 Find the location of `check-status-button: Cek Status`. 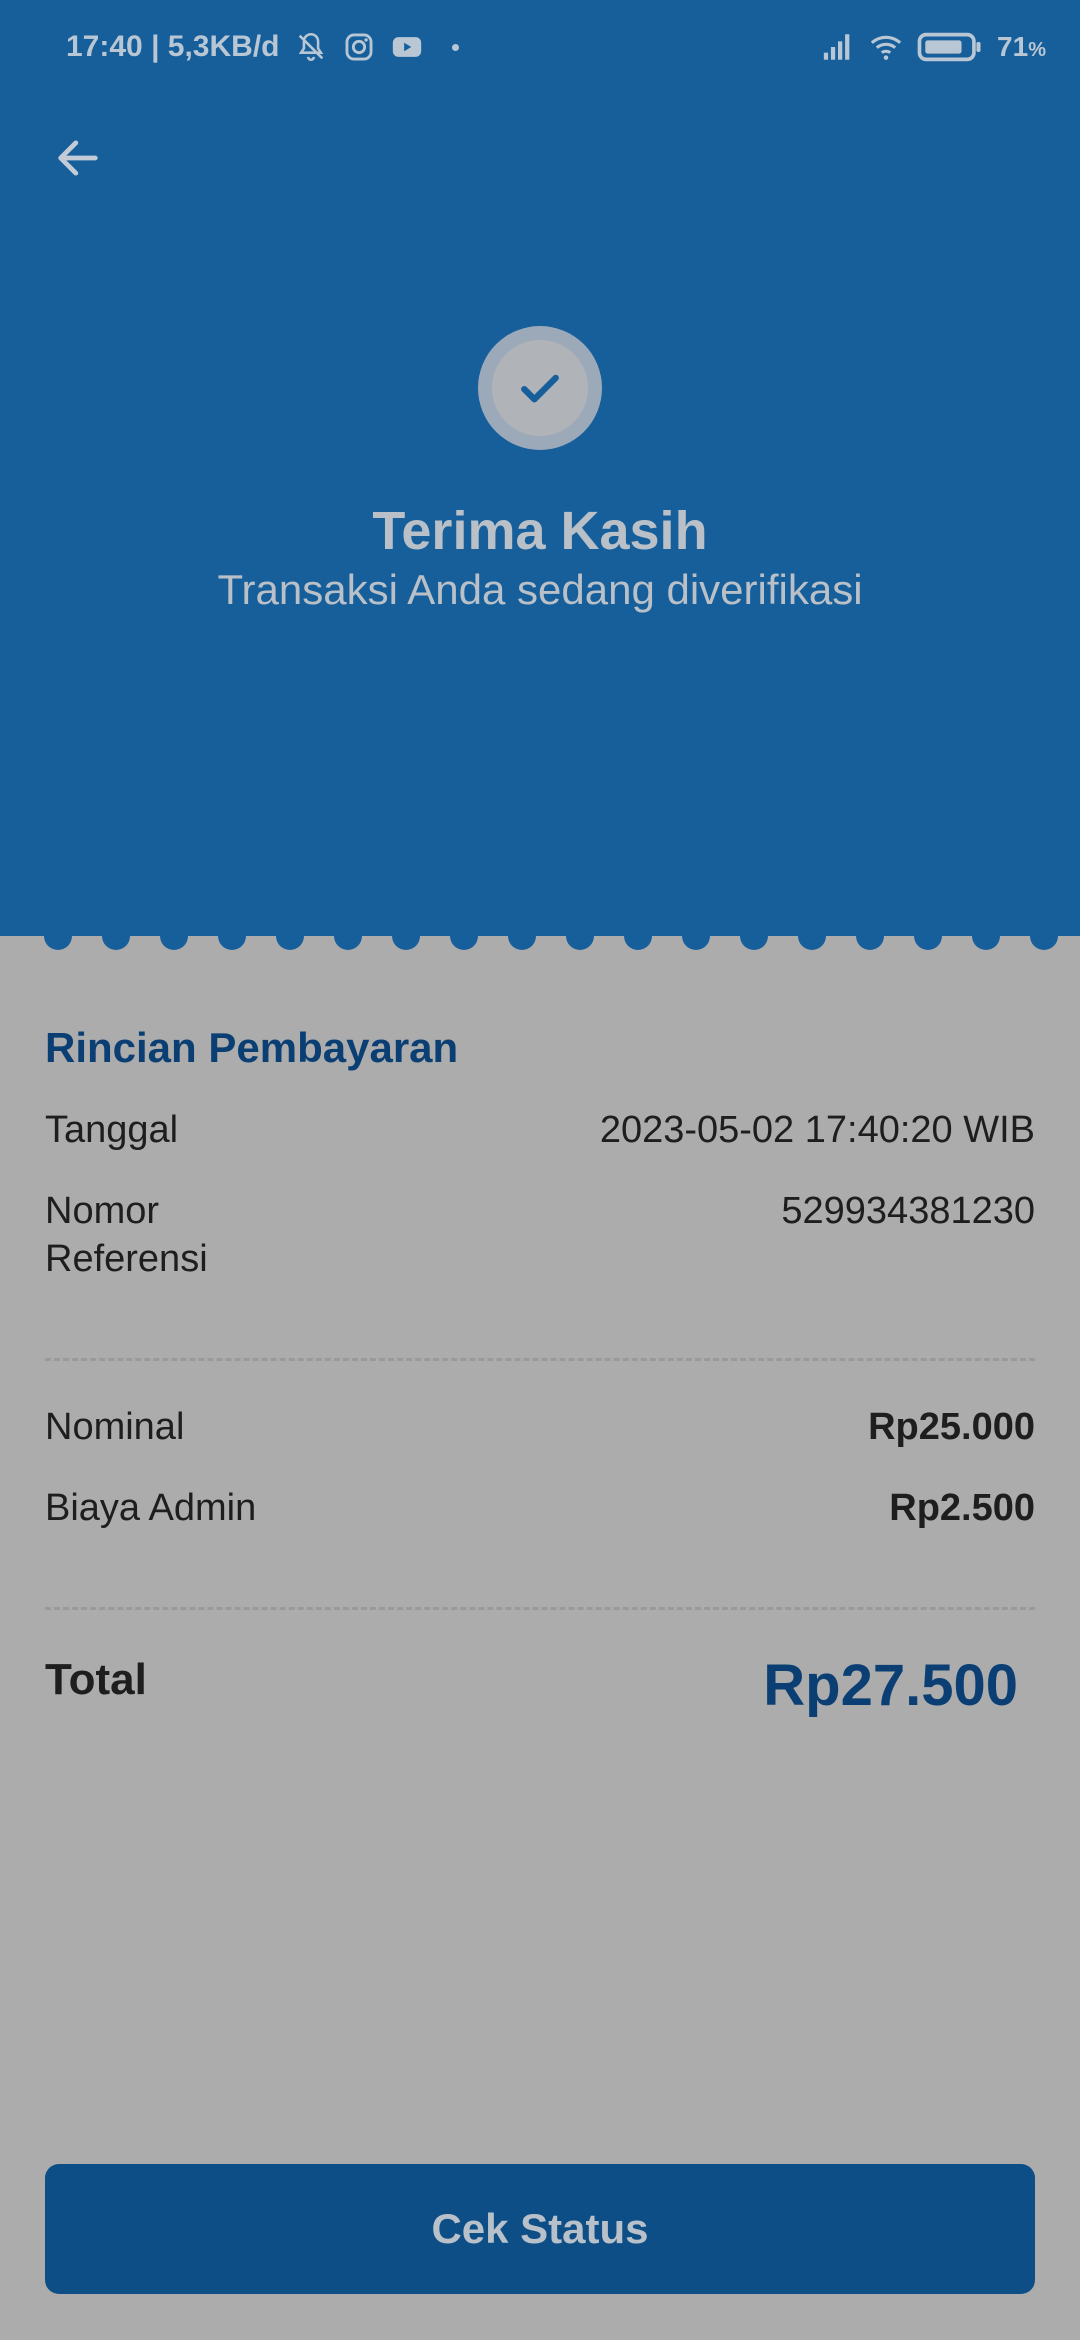

check-status-button: Cek Status is located at coordinates (540, 2229).